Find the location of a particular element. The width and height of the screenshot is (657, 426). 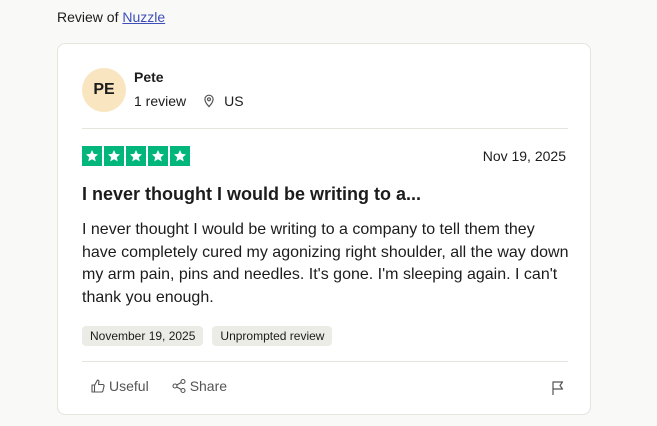

useful-button: Useful is located at coordinates (119, 386).